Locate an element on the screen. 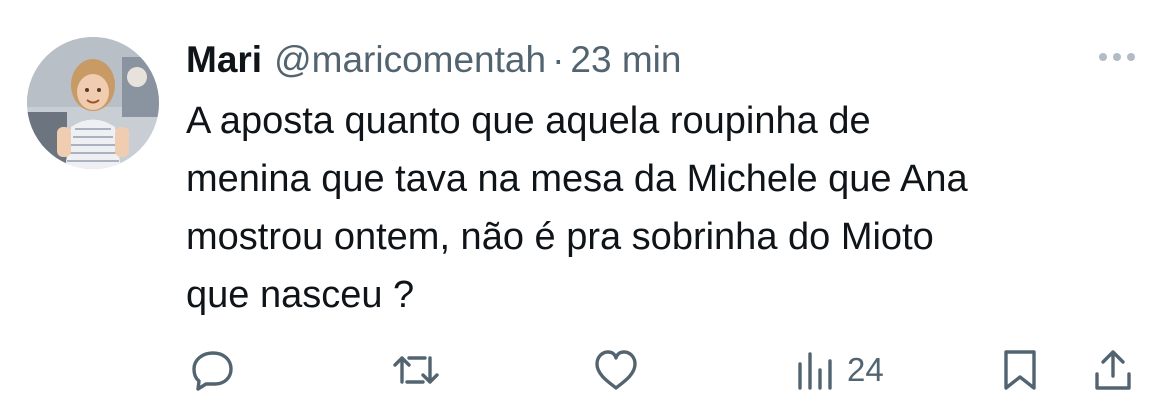 The height and width of the screenshot is (411, 1170). views-chart-icon is located at coordinates (815, 371).